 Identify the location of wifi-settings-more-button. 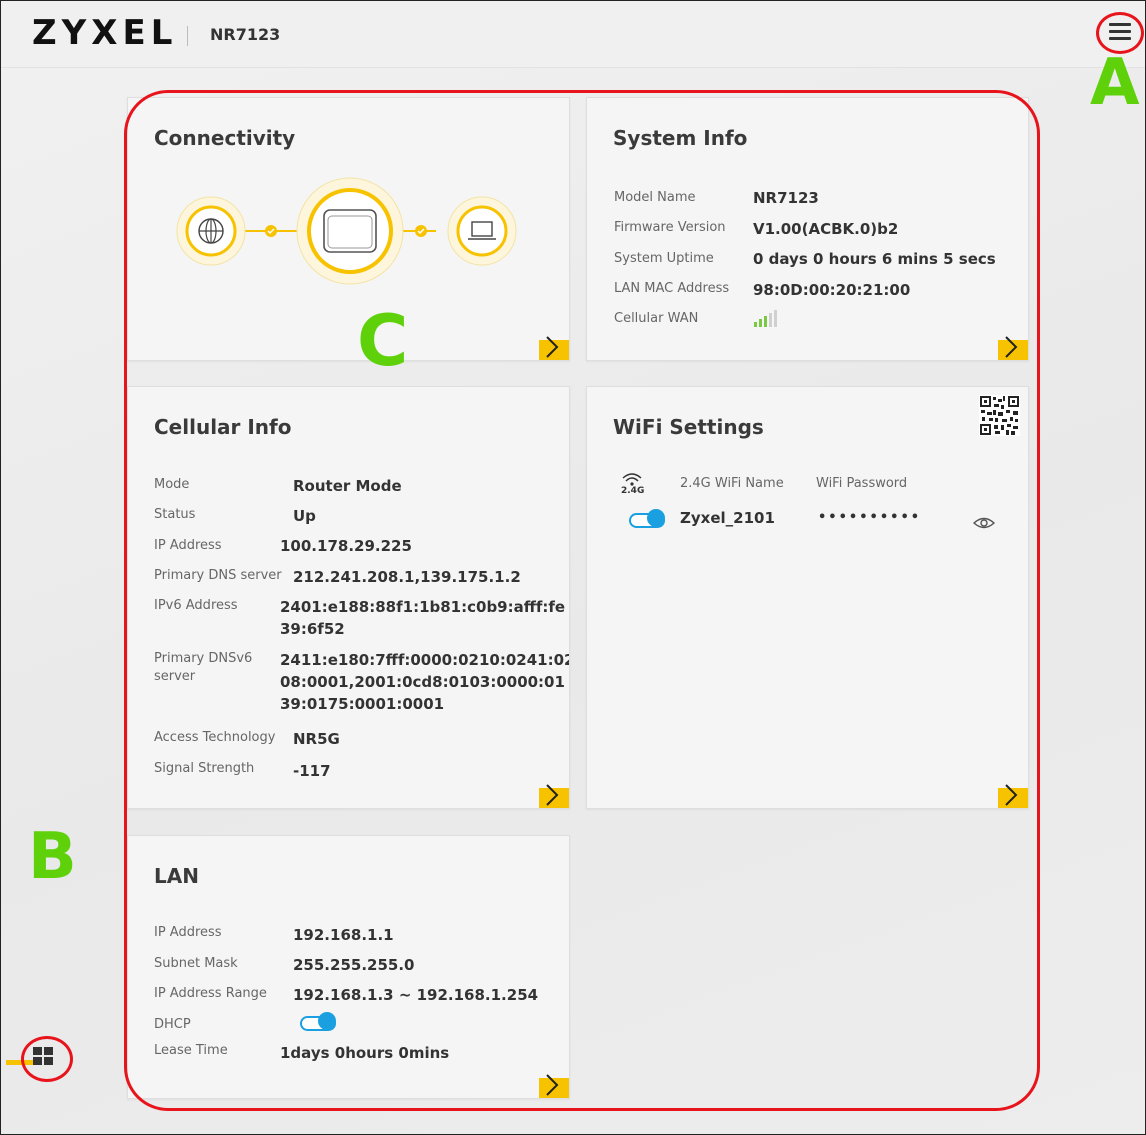
(1012, 796).